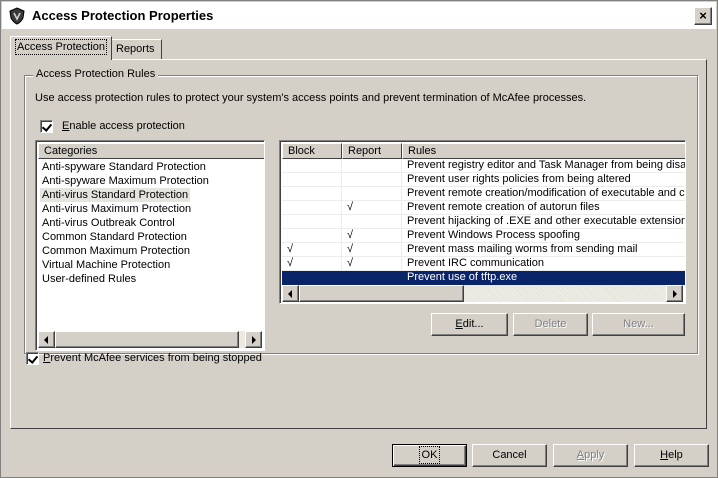 The height and width of the screenshot is (478, 718). What do you see at coordinates (543, 236) in the screenshot?
I see `rule-name-cell: Prevent Windows Process spoofing` at bounding box center [543, 236].